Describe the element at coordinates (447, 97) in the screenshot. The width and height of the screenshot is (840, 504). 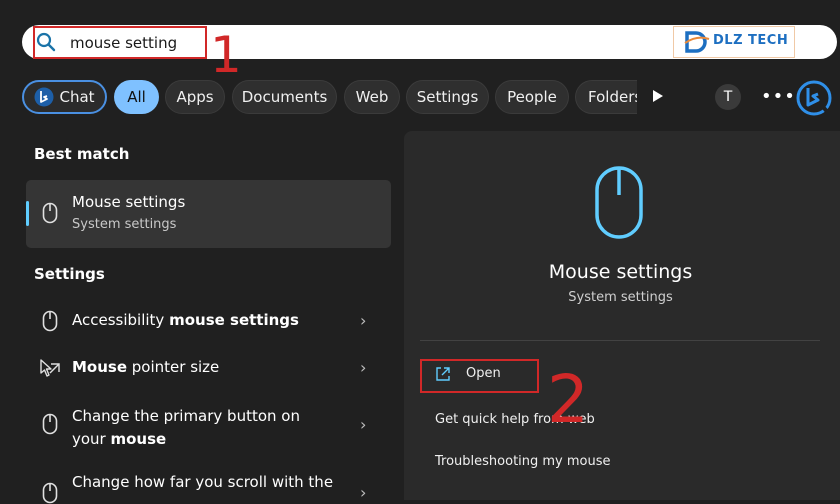
I see `tab-settings: Settings` at that location.